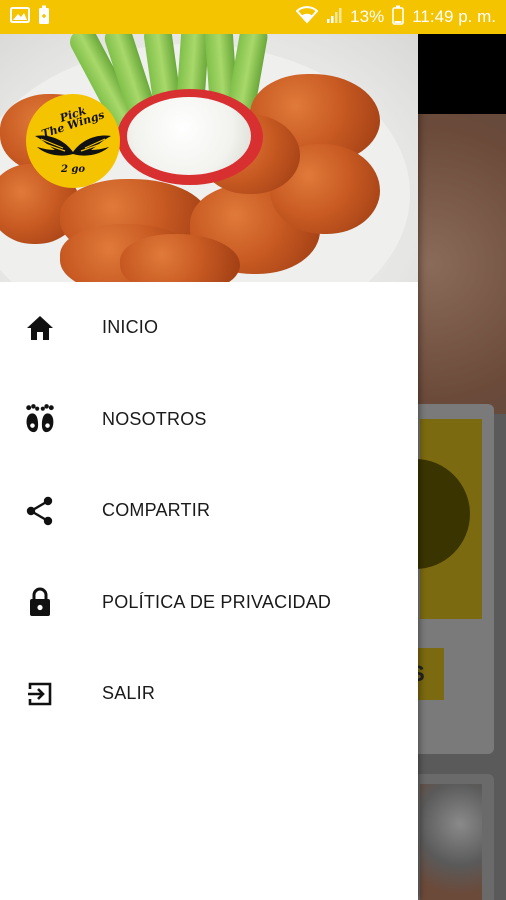 Image resolution: width=506 pixels, height=900 pixels. What do you see at coordinates (40, 694) in the screenshot?
I see `exit-icon` at bounding box center [40, 694].